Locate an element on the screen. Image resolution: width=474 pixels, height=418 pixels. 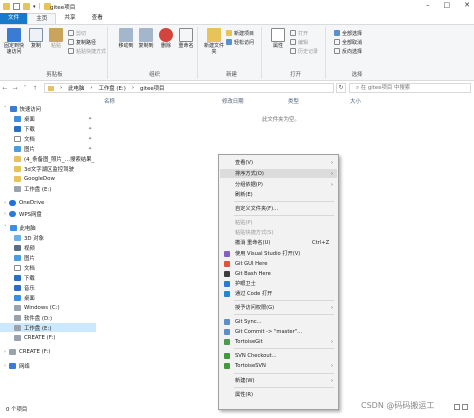
new-folder-button: 新建文件夹 is located at coordinates (214, 41).